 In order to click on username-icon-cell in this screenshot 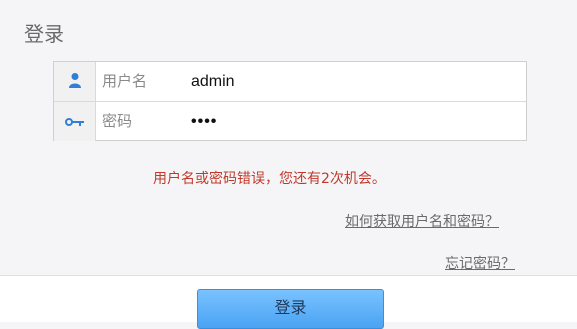, I will do `click(75, 81)`.